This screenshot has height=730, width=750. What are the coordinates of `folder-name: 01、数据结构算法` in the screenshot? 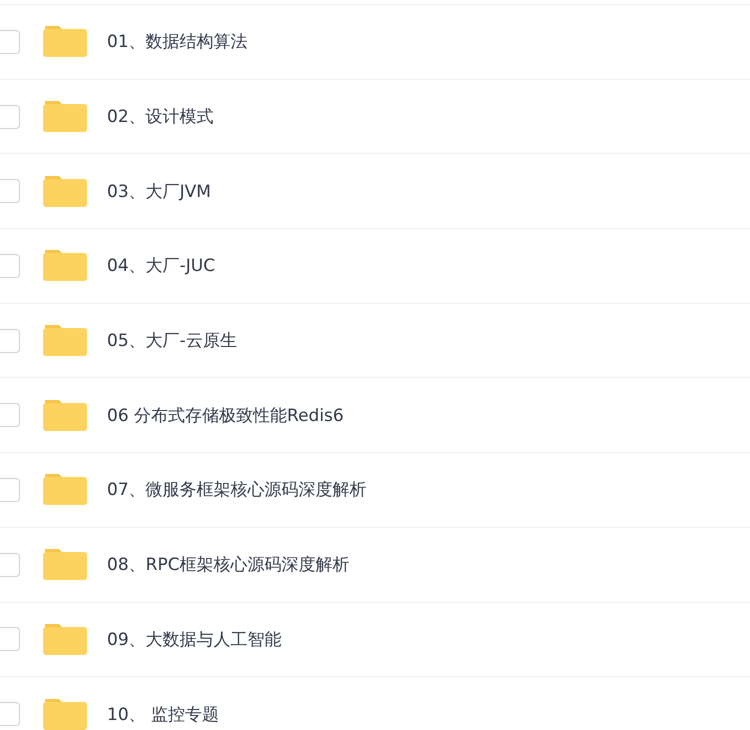 It's located at (177, 42).